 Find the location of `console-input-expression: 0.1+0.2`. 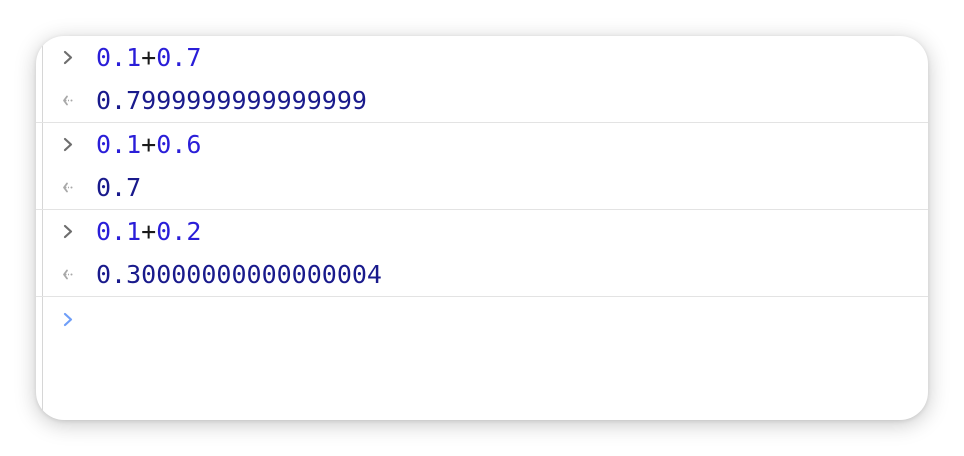

console-input-expression: 0.1+0.2 is located at coordinates (148, 231).